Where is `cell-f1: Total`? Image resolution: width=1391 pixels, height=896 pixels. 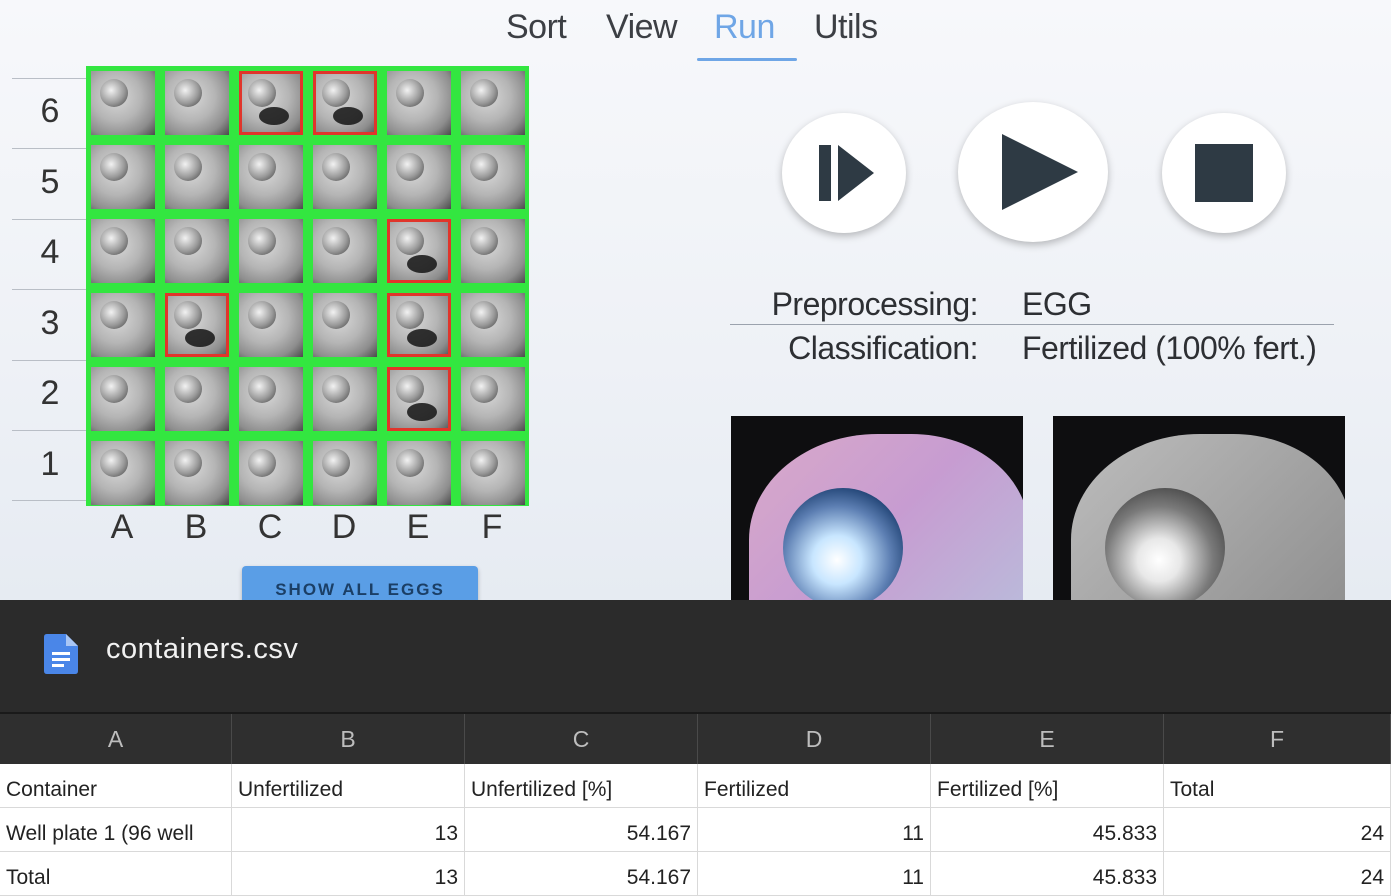 cell-f1: Total is located at coordinates (1277, 786).